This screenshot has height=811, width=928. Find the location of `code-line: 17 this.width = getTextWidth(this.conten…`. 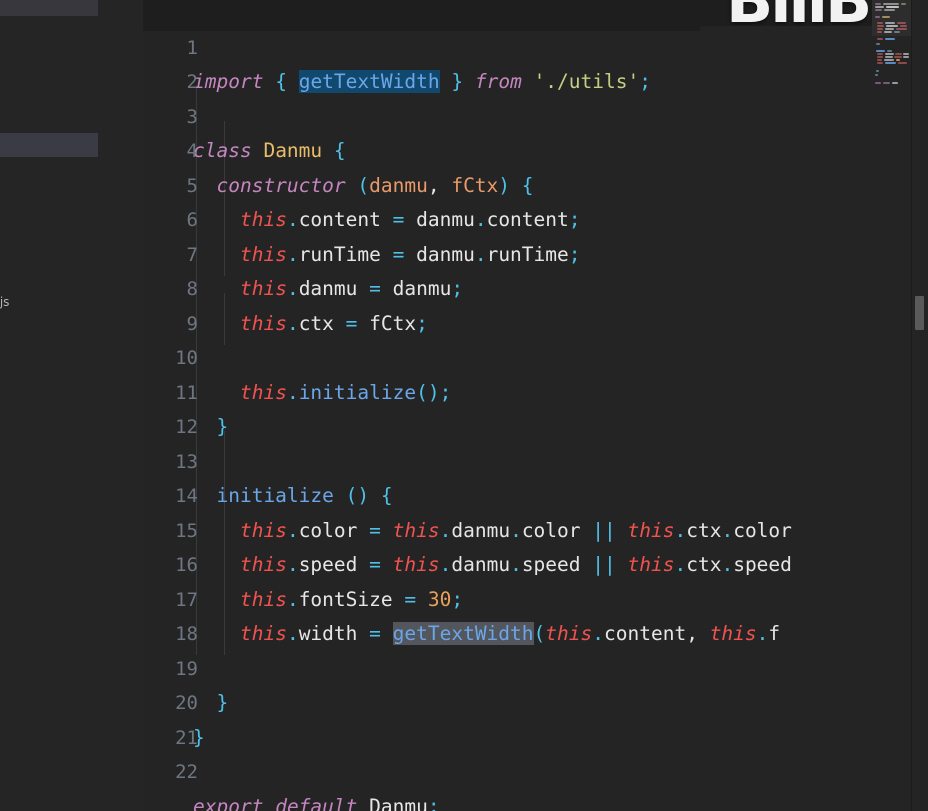

code-line: 17 this.width = getTextWidth(this.conten… is located at coordinates (507, 596).